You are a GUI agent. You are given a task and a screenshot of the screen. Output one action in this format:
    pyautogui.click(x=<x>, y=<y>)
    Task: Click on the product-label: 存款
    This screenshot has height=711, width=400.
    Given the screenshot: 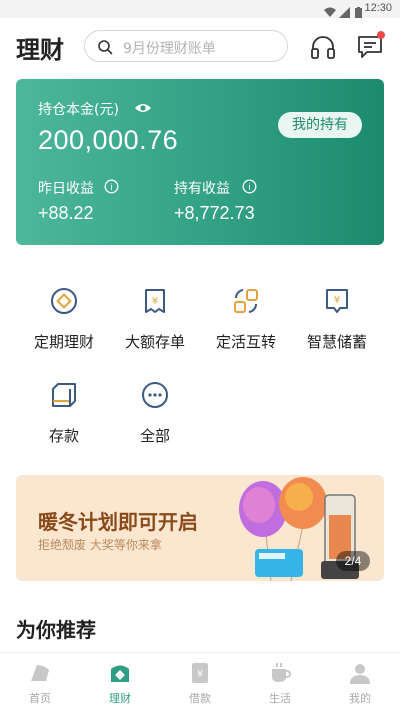 What is the action you would take?
    pyautogui.click(x=63, y=436)
    